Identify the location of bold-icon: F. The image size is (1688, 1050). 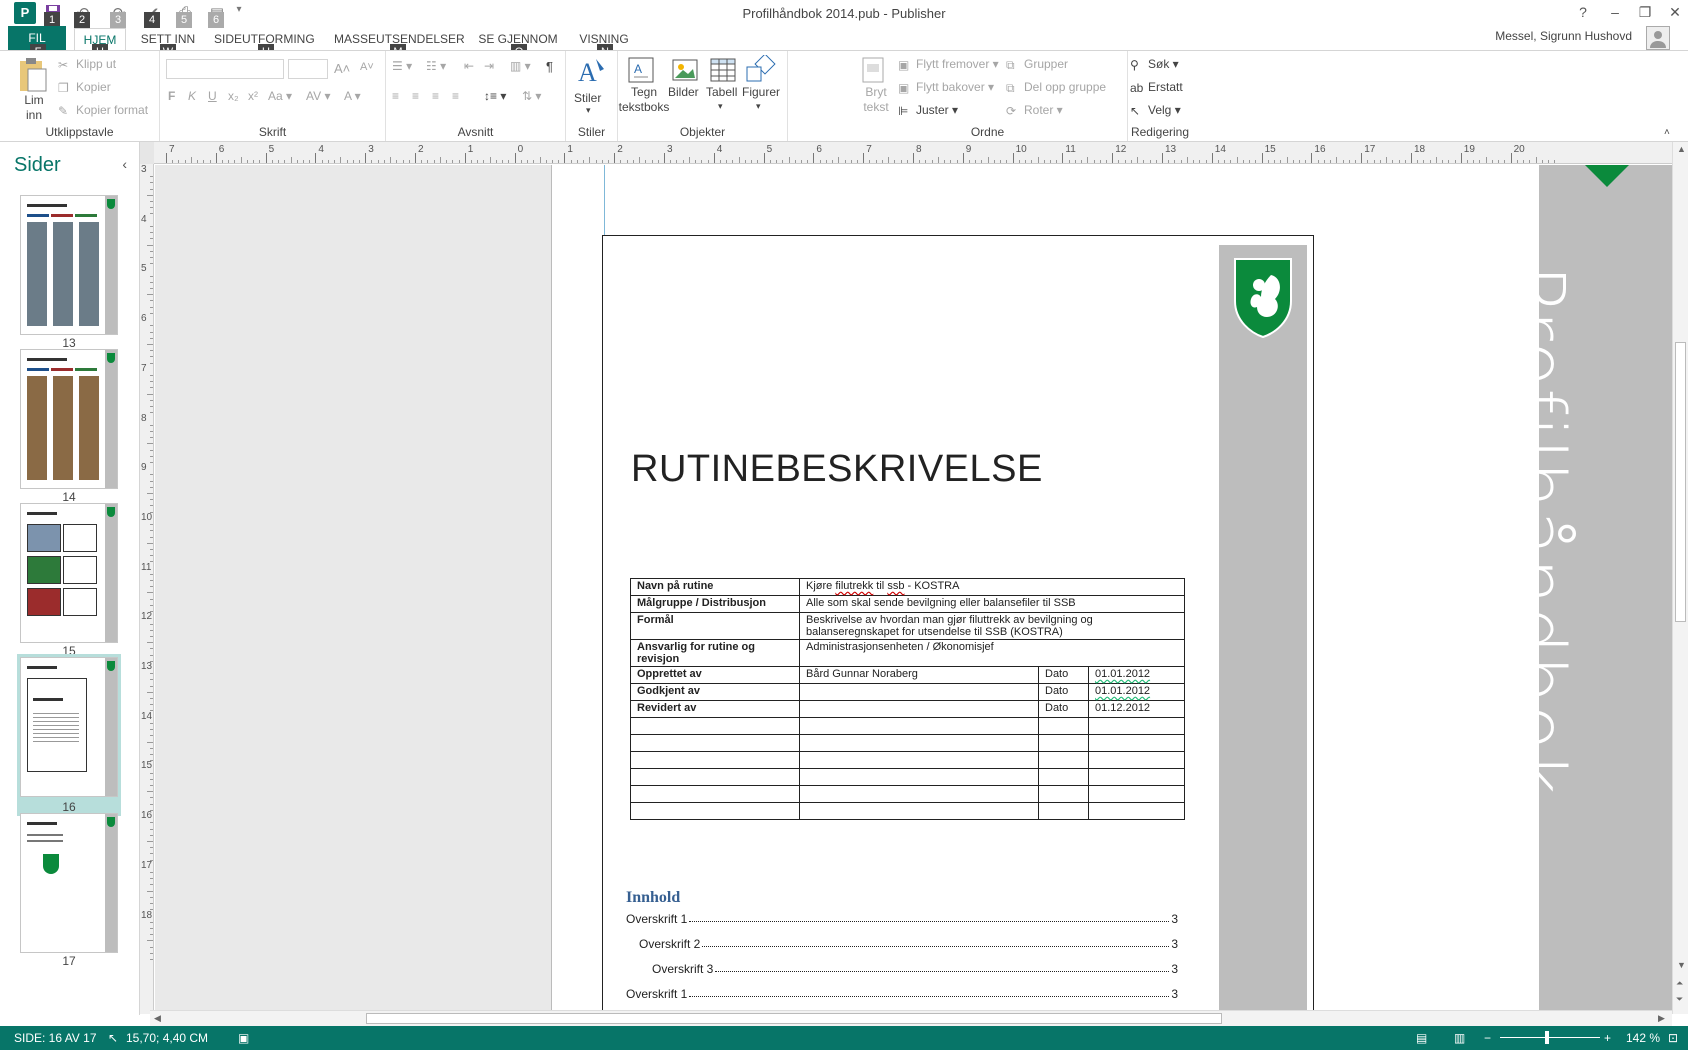
(171, 96).